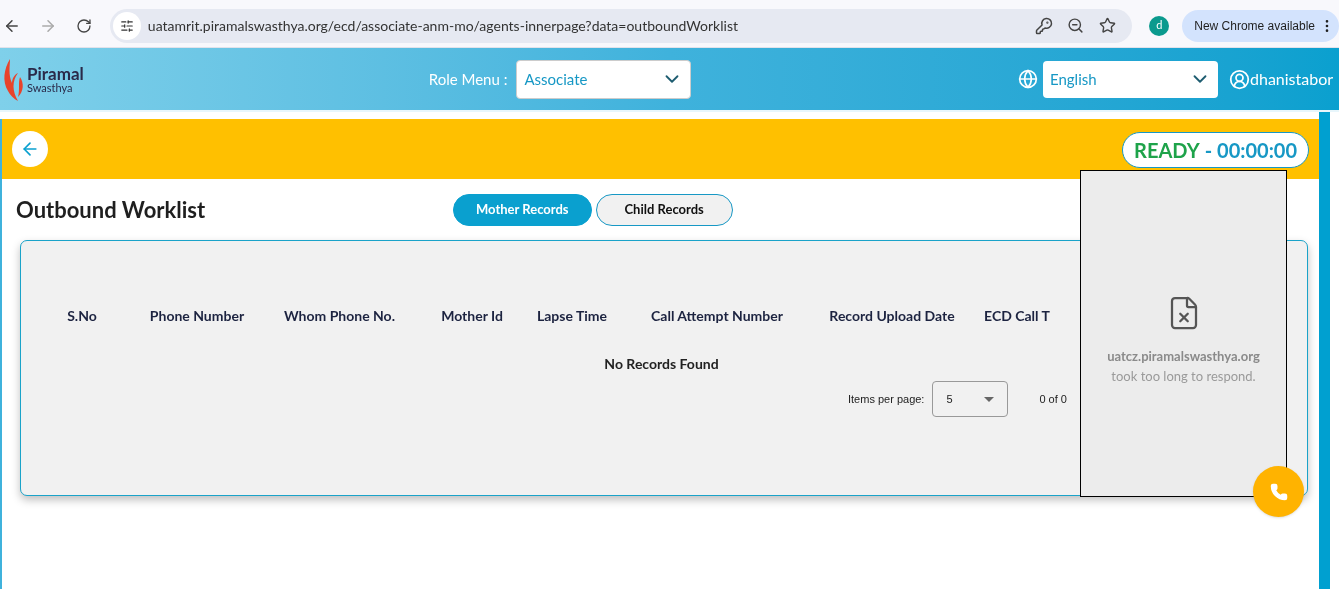 The width and height of the screenshot is (1339, 589). Describe the element at coordinates (1108, 25) in the screenshot. I see `bookmark-icon` at that location.